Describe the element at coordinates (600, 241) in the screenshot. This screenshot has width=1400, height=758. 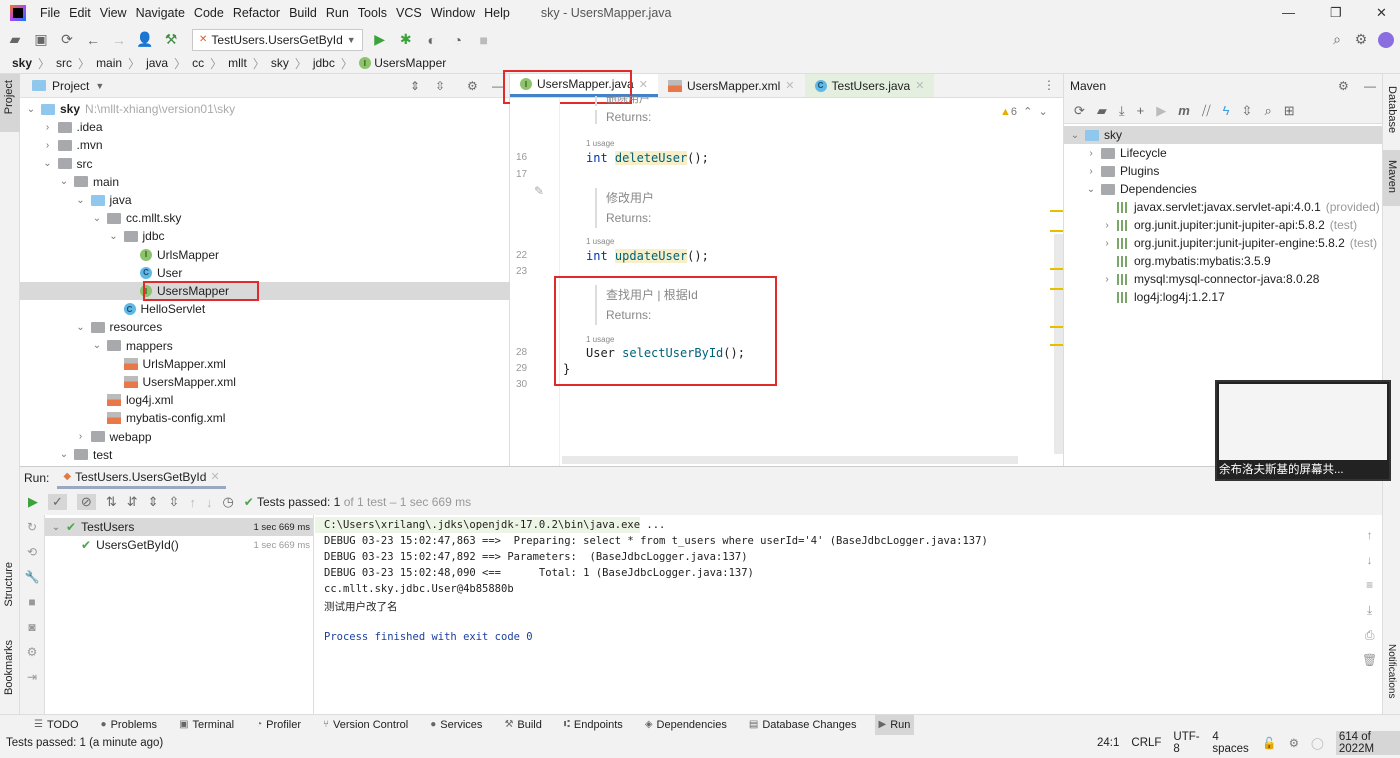
I see `usage-hint: 1 usage` at that location.